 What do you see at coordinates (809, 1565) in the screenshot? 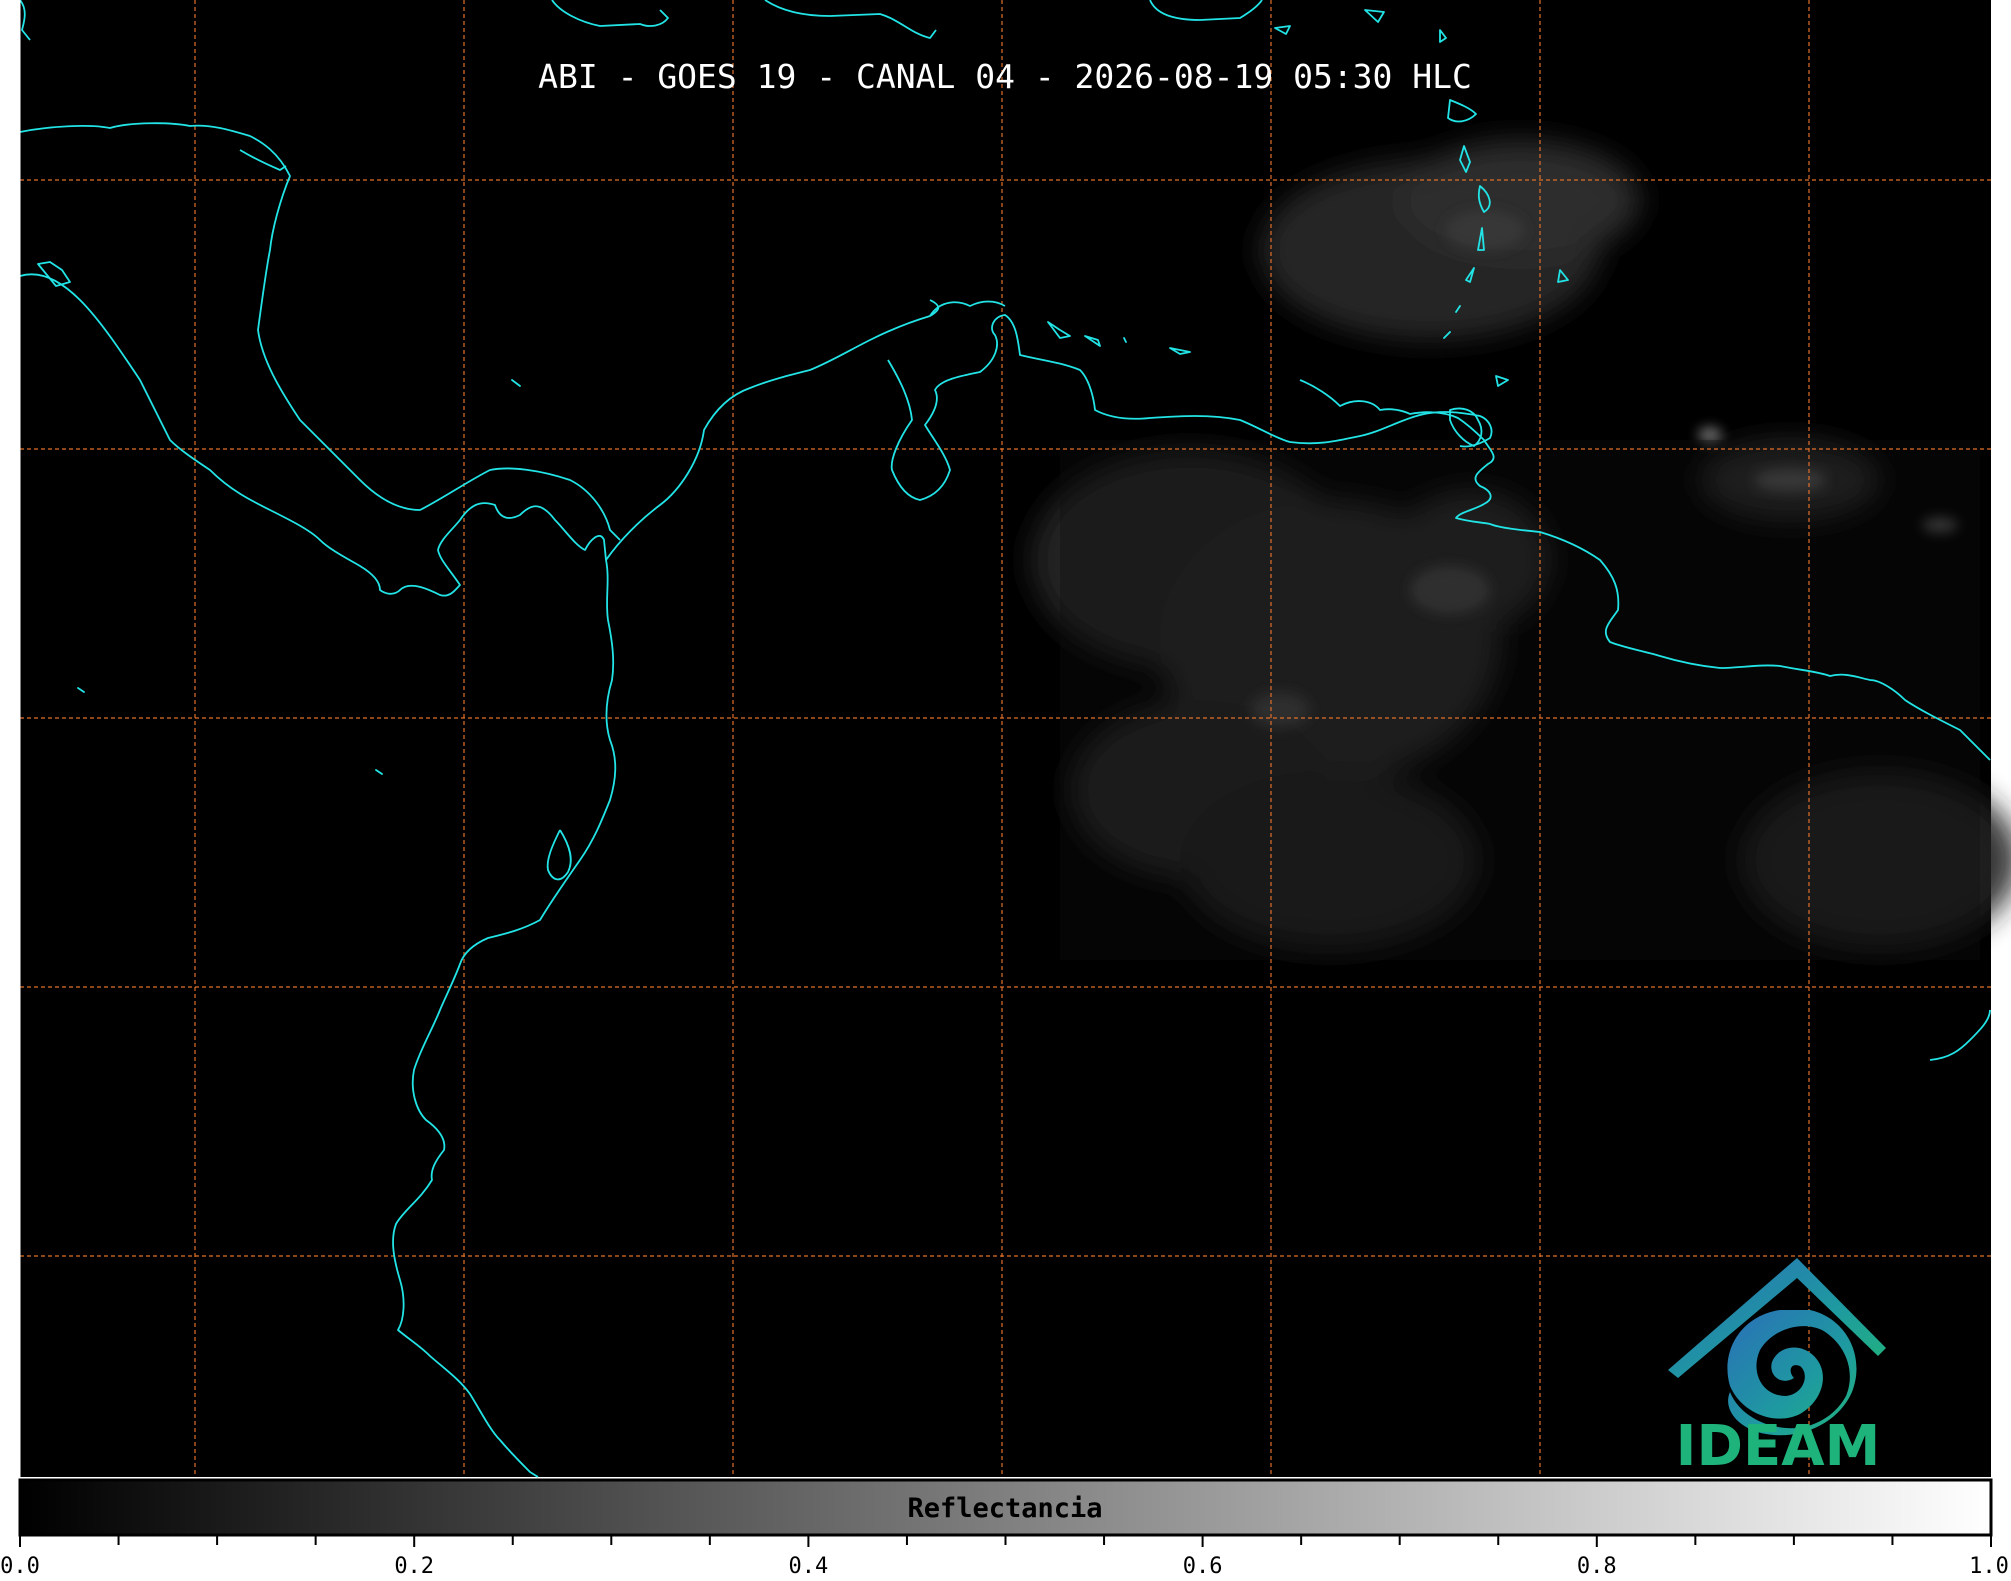
I see `colorbar-tick-label: 0.4` at bounding box center [809, 1565].